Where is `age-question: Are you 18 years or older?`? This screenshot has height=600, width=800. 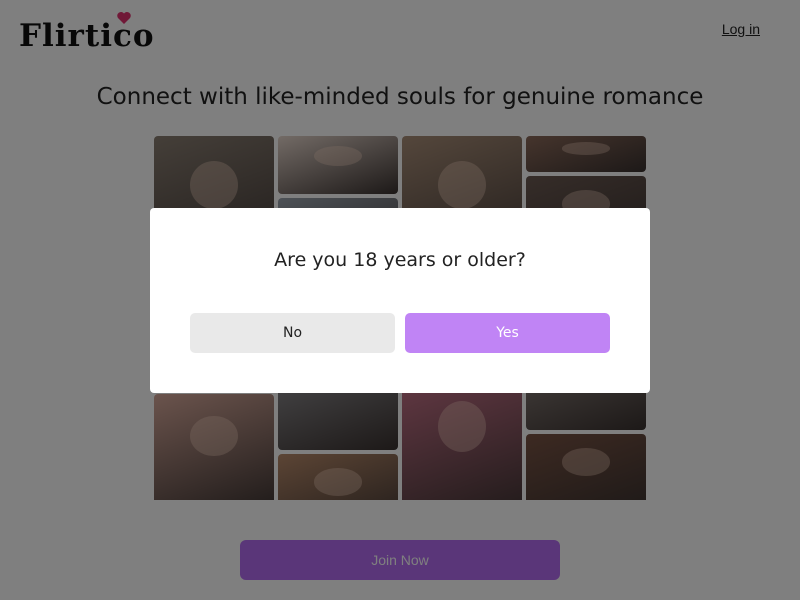 age-question: Are you 18 years or older? is located at coordinates (400, 260).